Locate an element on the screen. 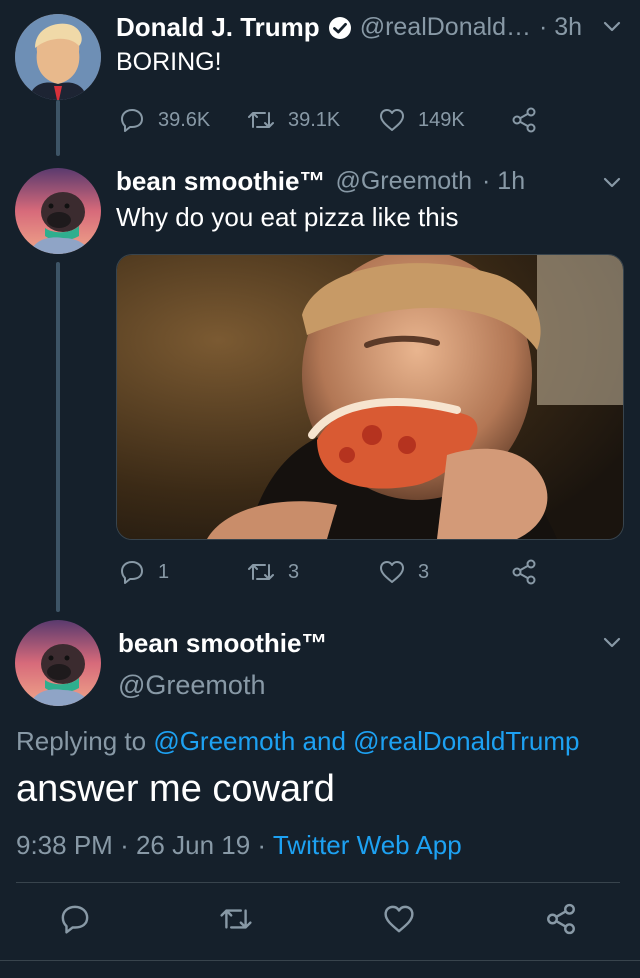 The width and height of the screenshot is (640, 978). like-count: 149K is located at coordinates (441, 119).